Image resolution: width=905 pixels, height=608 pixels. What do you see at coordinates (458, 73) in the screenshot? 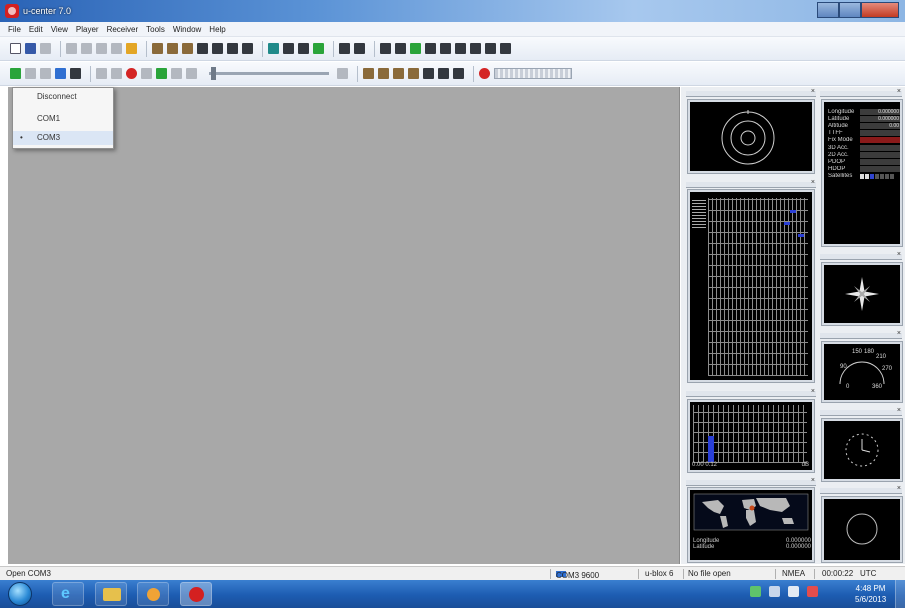
I see `database-icon` at bounding box center [458, 73].